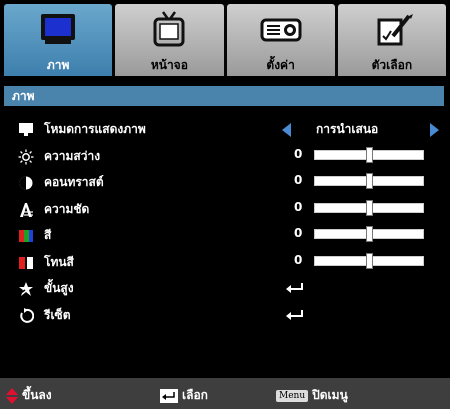  Describe the element at coordinates (434, 130) in the screenshot. I see `arrow-right-icon` at that location.